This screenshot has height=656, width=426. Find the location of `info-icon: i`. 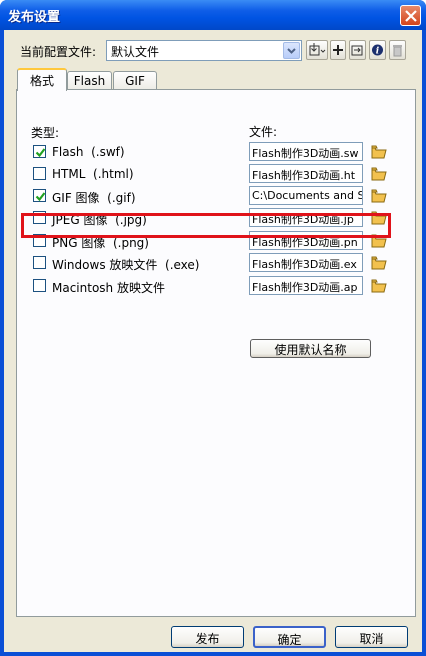

info-icon: i is located at coordinates (377, 50).